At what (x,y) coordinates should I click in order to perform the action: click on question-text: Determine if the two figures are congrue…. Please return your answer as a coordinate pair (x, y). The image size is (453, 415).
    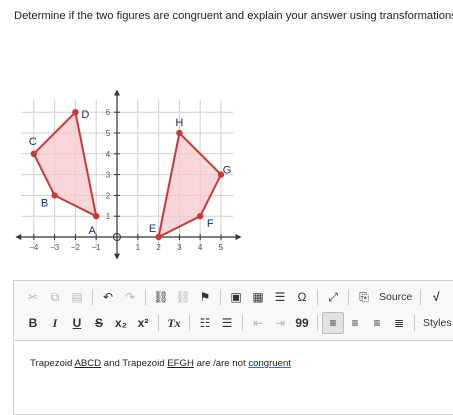
    Looking at the image, I should click on (233, 16).